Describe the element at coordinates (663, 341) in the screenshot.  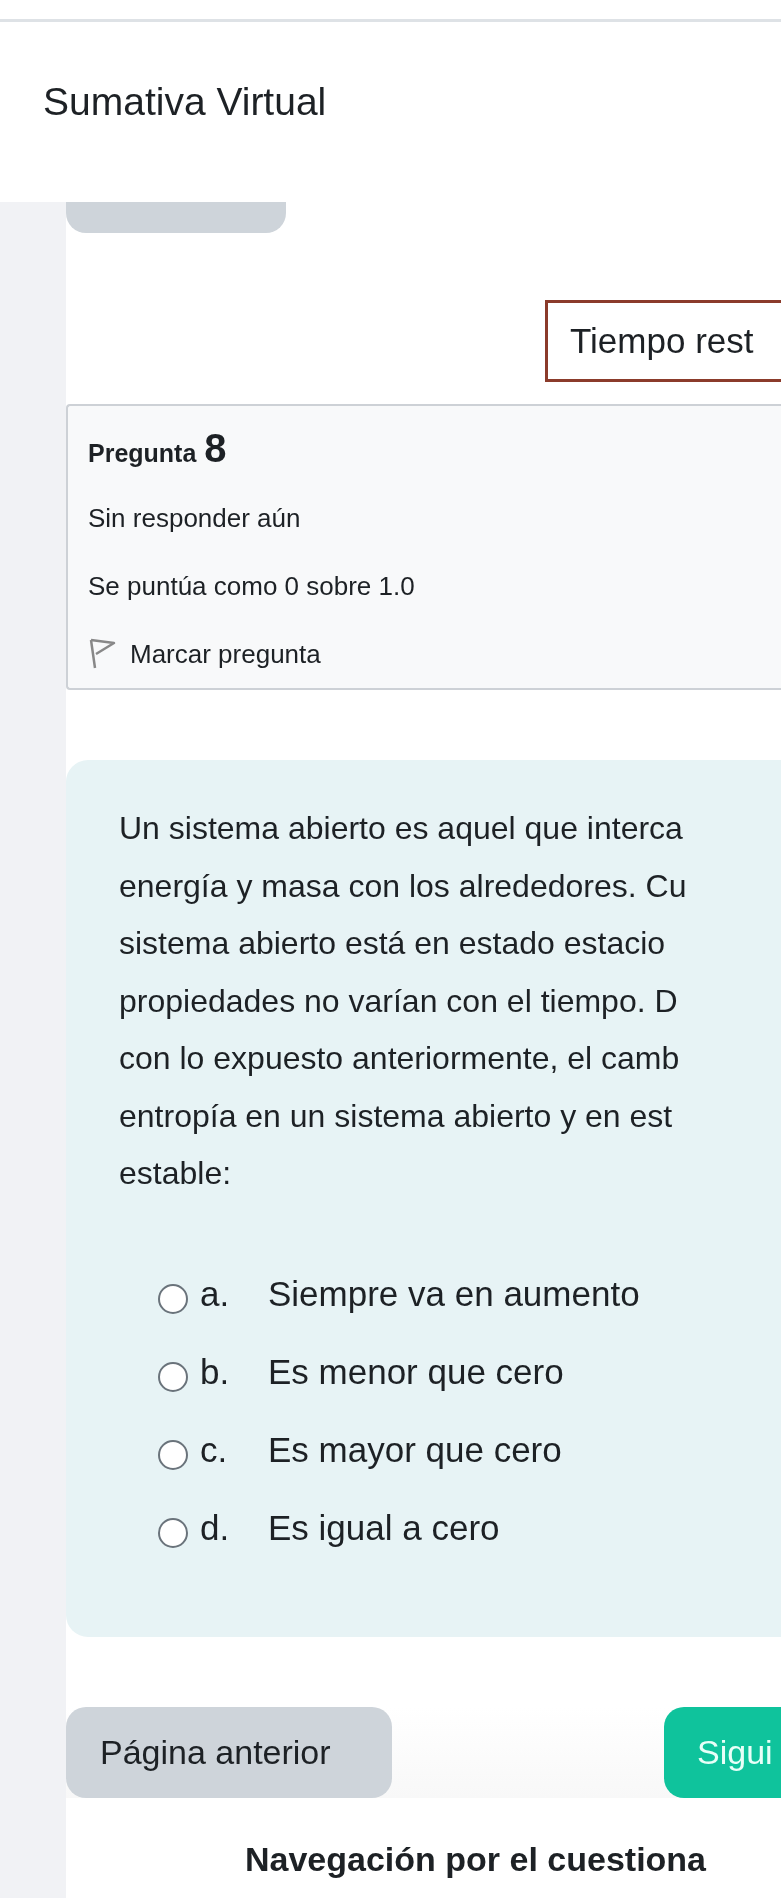
I see `timer-label: Tiempo rest` at that location.